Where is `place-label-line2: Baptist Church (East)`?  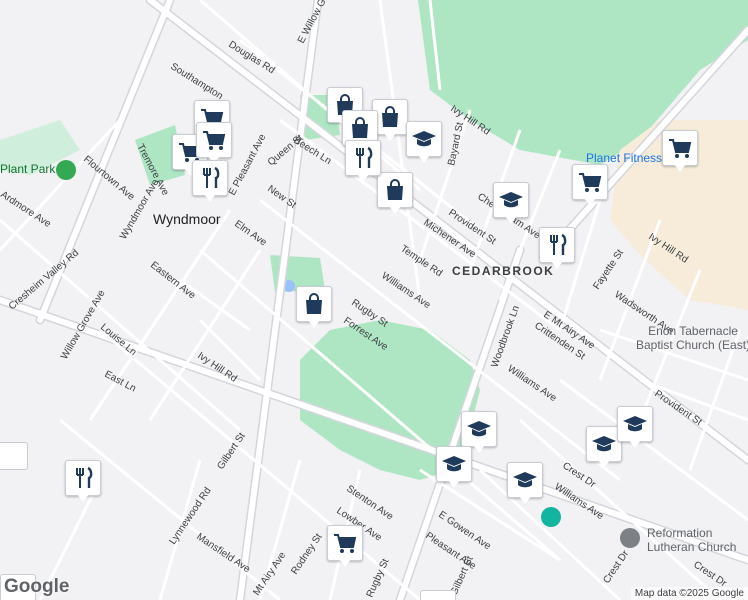
place-label-line2: Baptist Church (East) is located at coordinates (692, 345).